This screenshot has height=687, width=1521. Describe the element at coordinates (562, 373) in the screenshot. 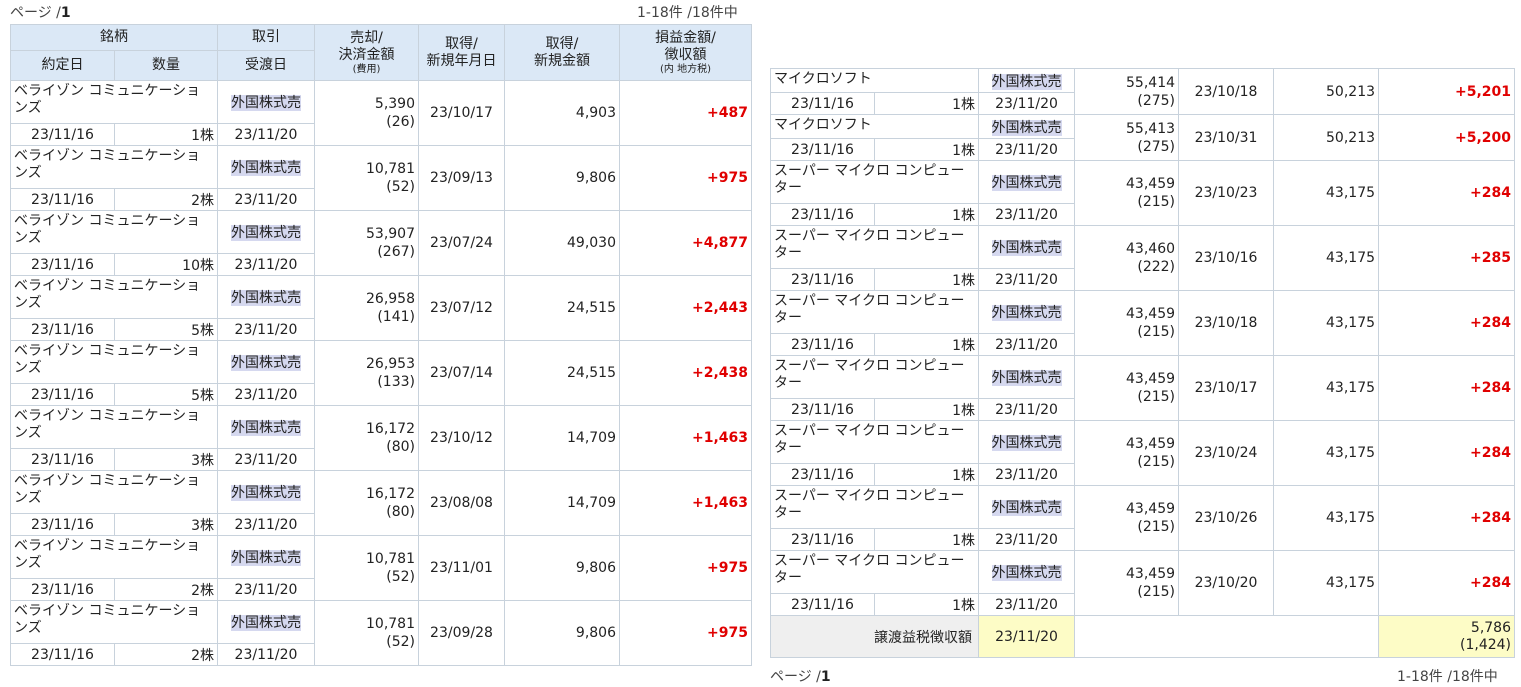

I see `acquisition-amount: 24,515` at that location.